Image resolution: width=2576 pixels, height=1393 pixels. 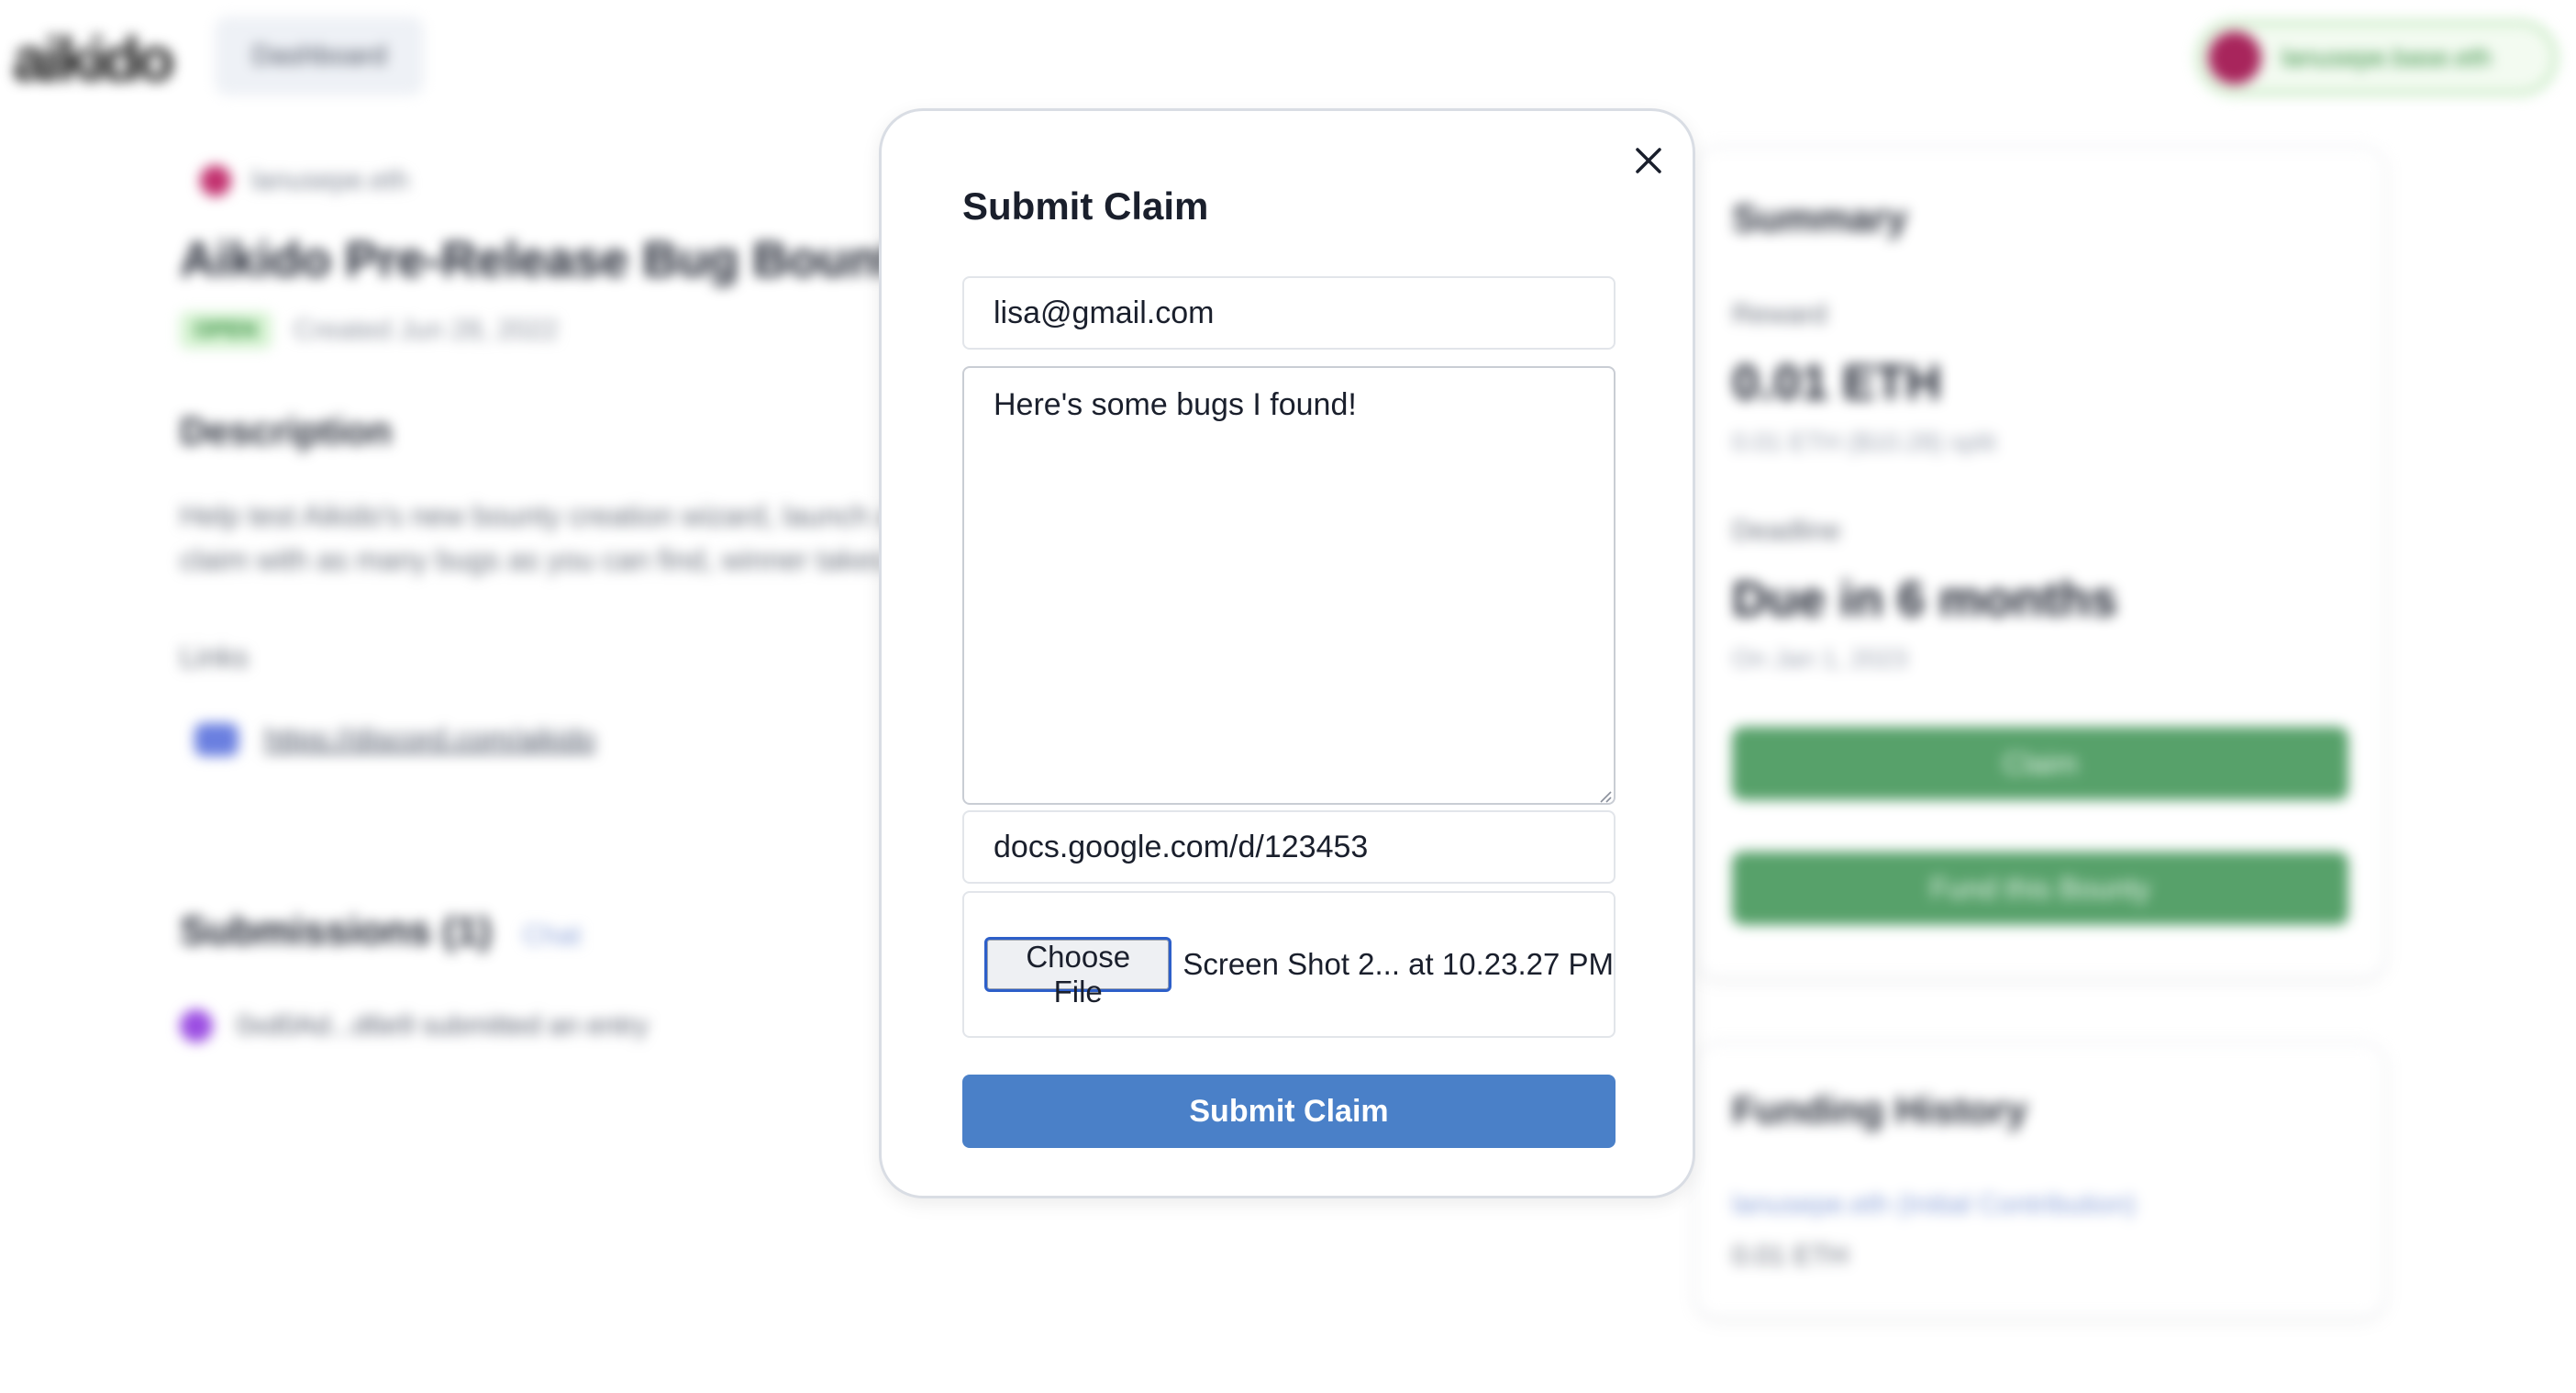 I want to click on submissions-heading: Submissions (1), so click(x=336, y=930).